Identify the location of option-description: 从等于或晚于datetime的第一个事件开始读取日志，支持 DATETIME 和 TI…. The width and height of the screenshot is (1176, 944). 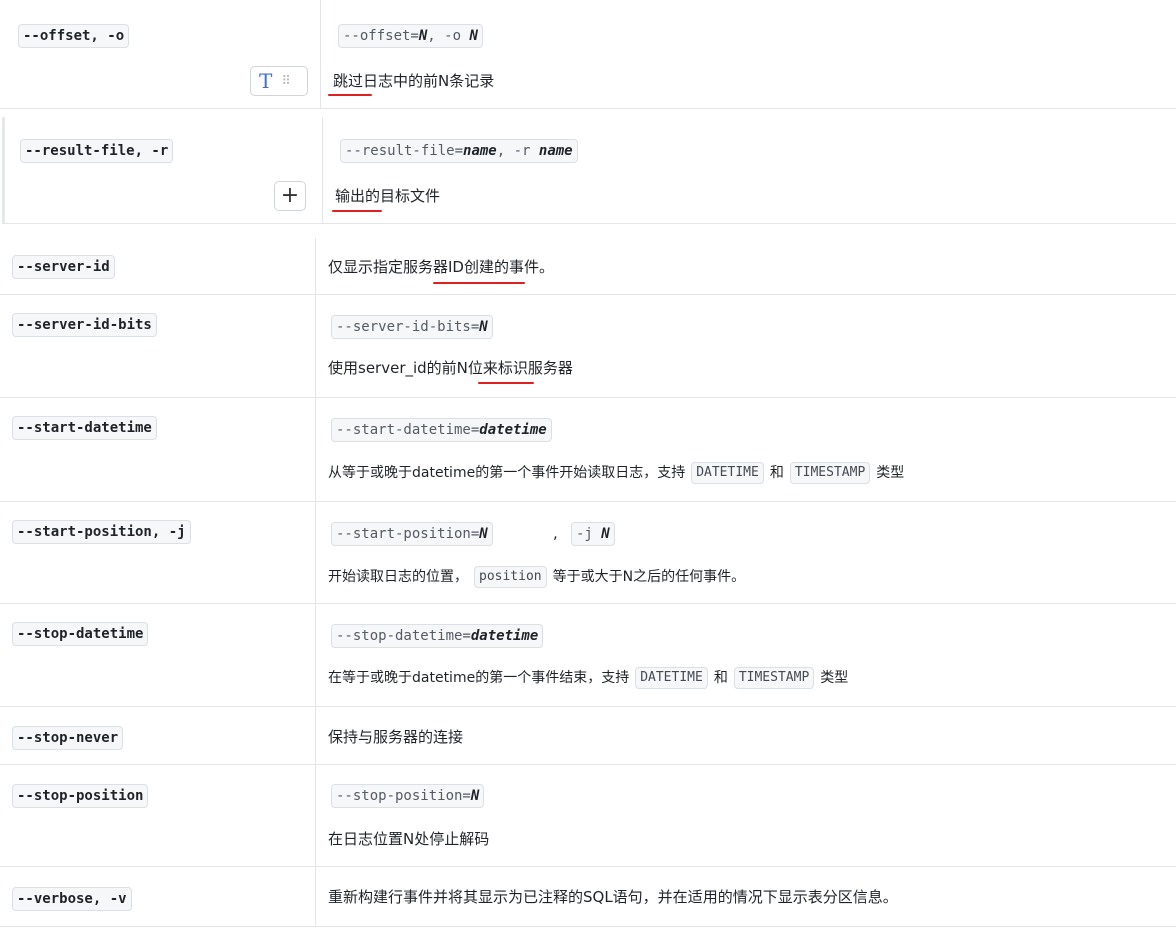
(616, 473).